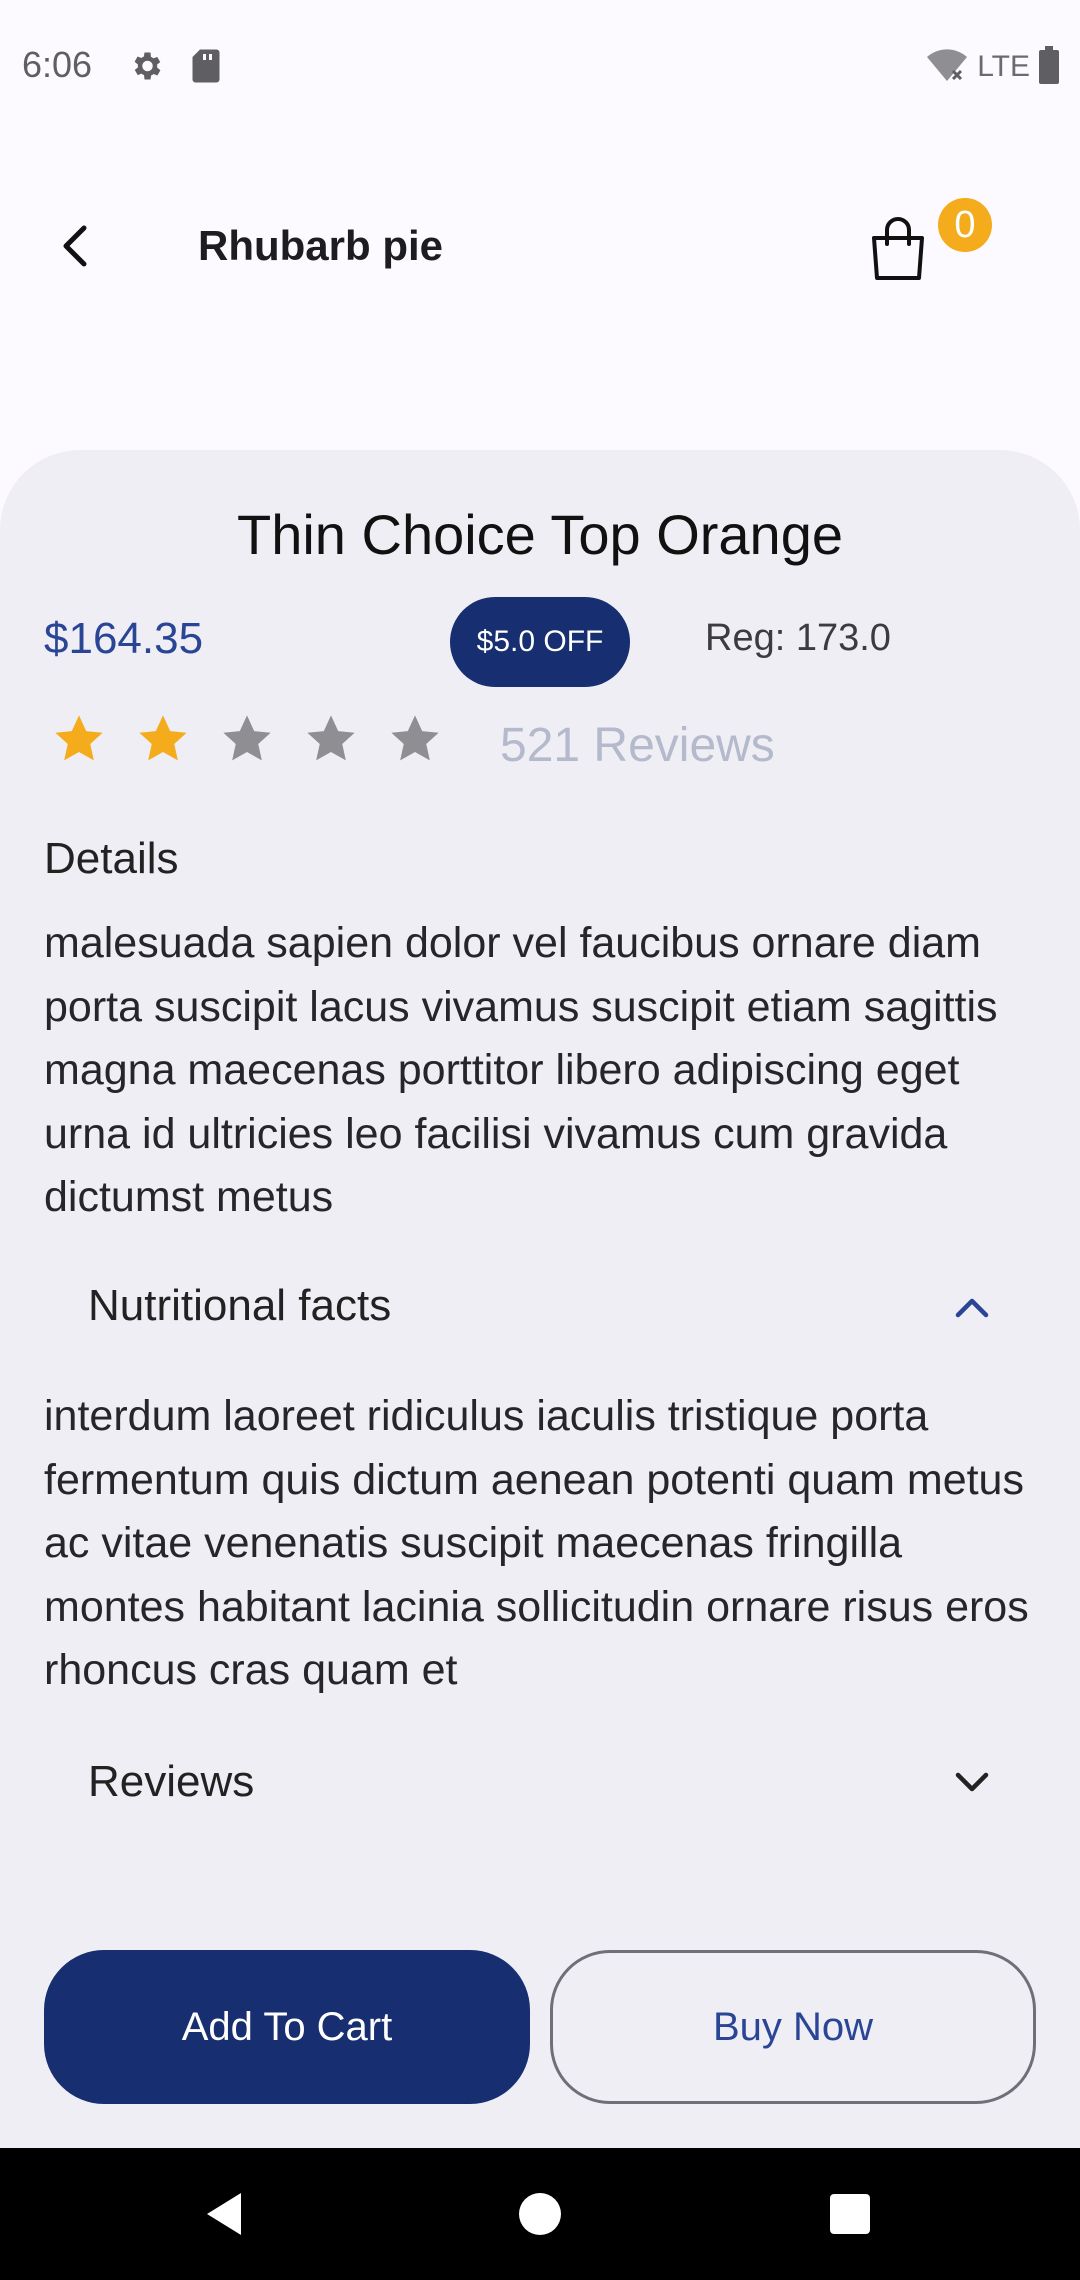  I want to click on square-recents-icon, so click(850, 2214).